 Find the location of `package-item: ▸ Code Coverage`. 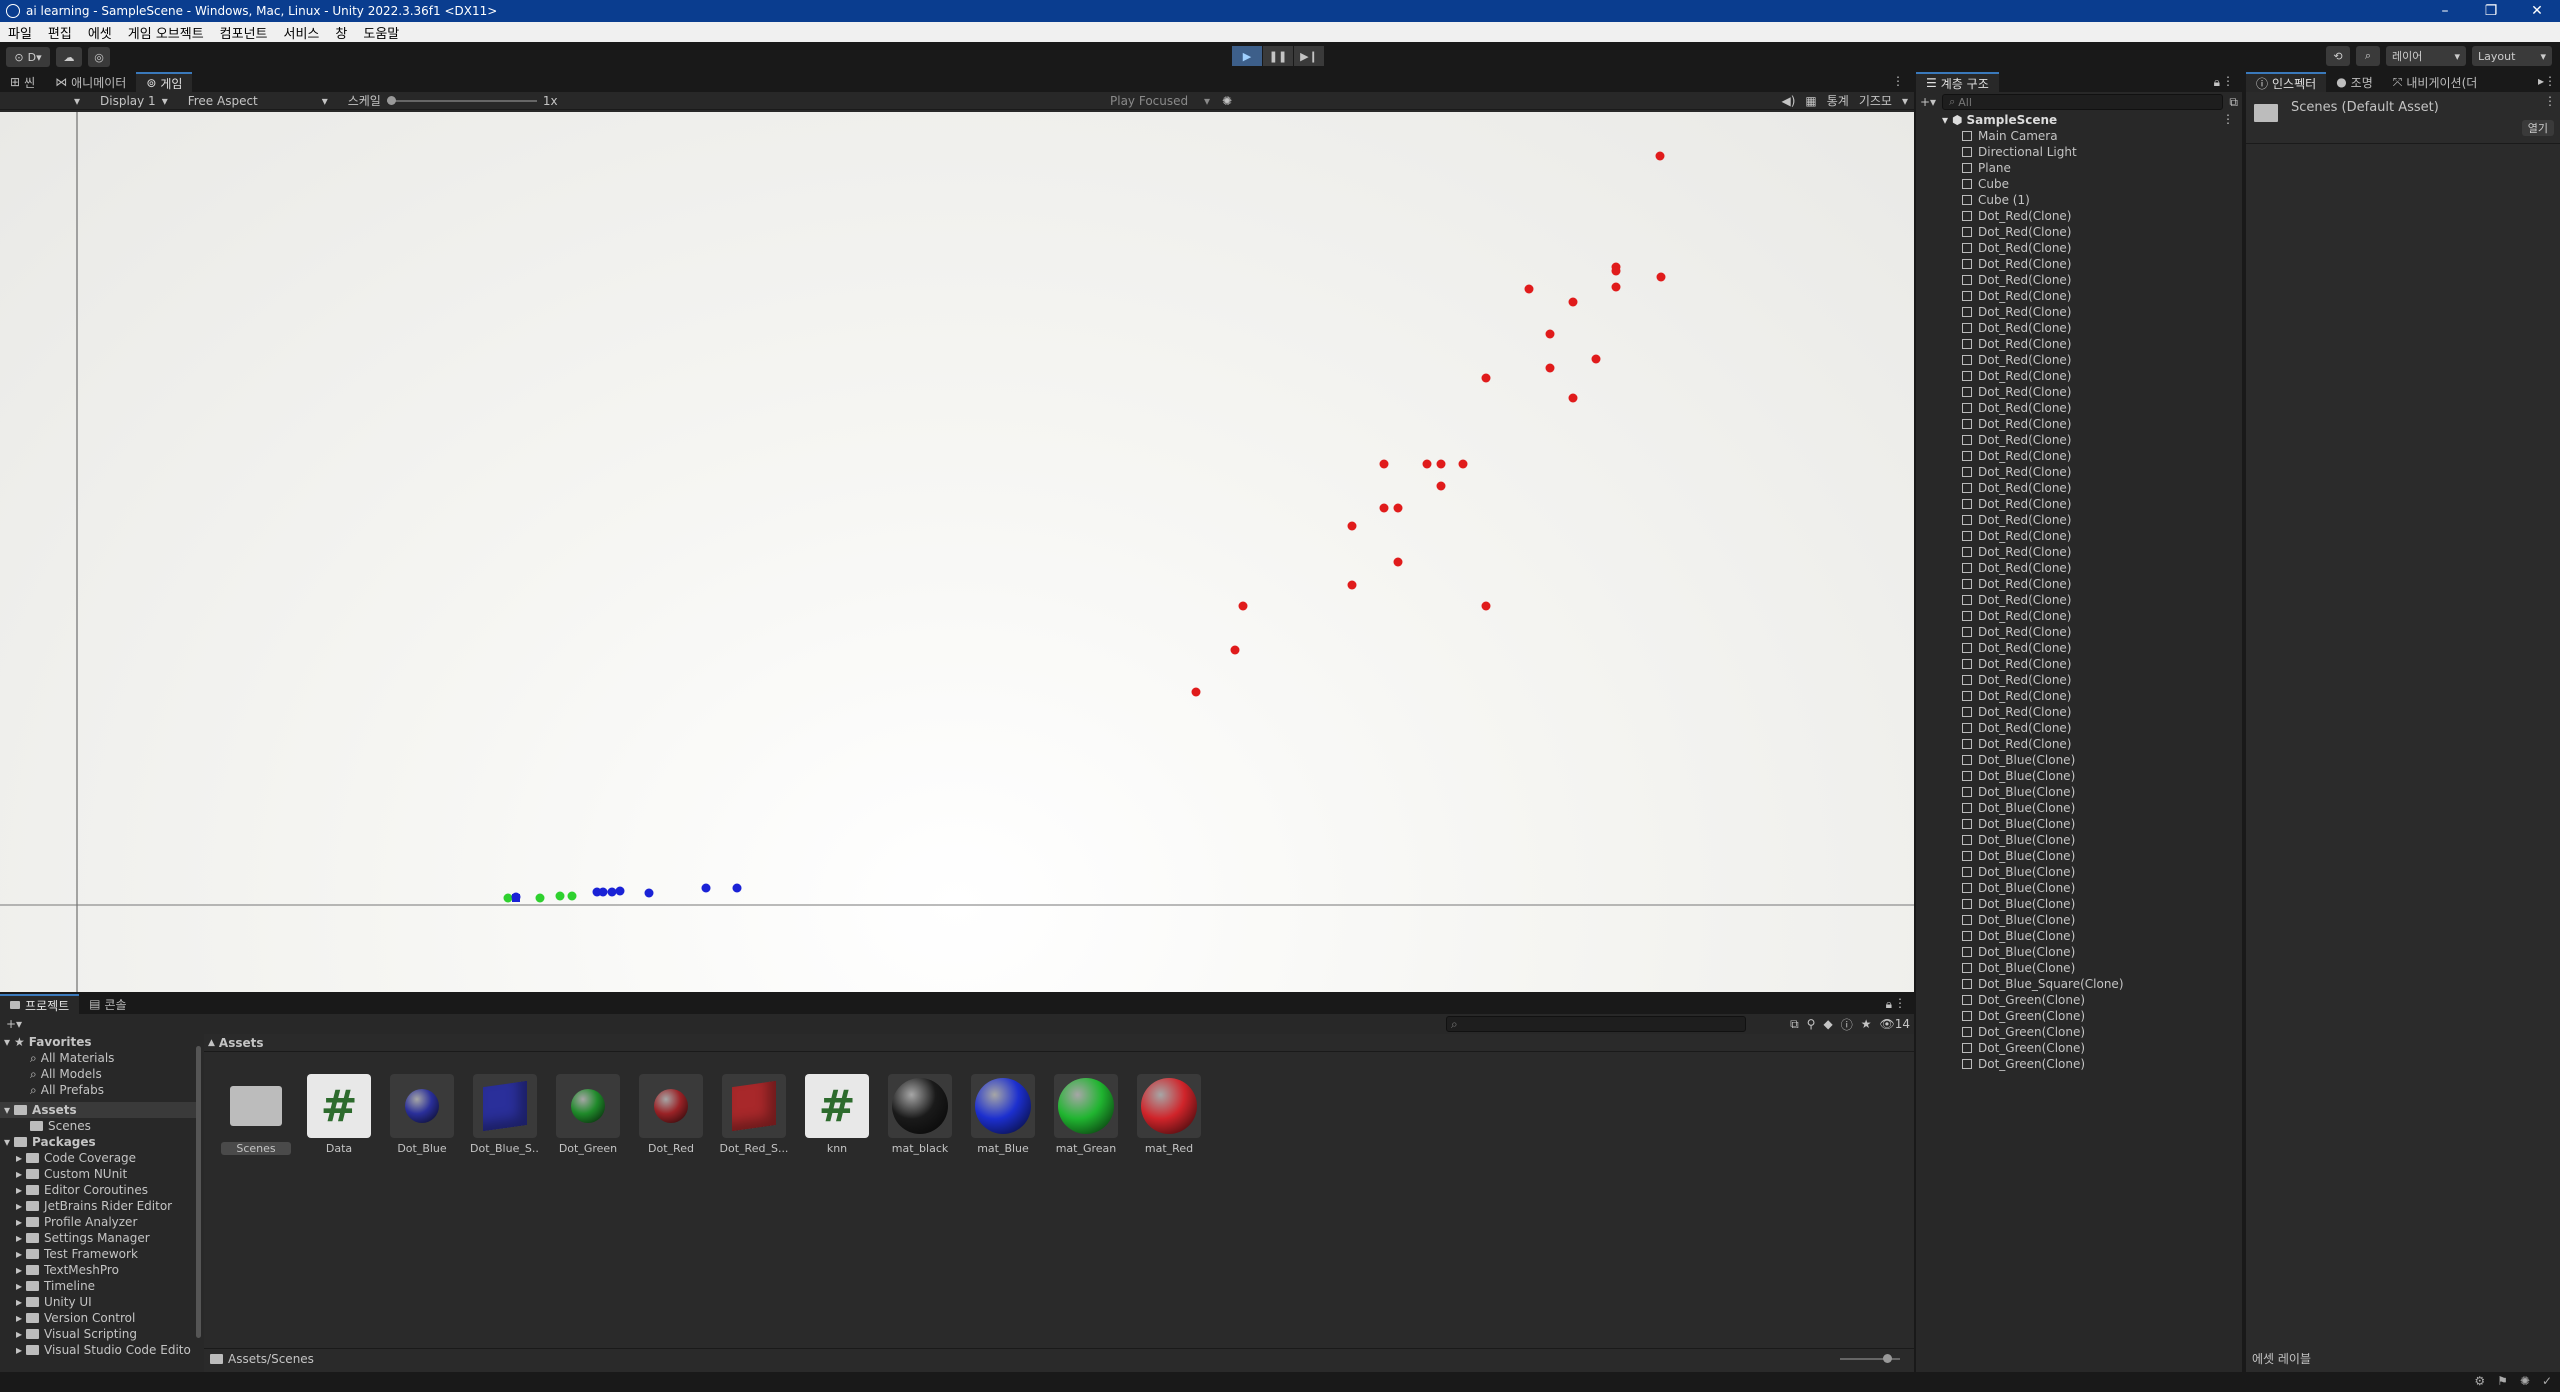

package-item: ▸ Code Coverage is located at coordinates (100, 1158).